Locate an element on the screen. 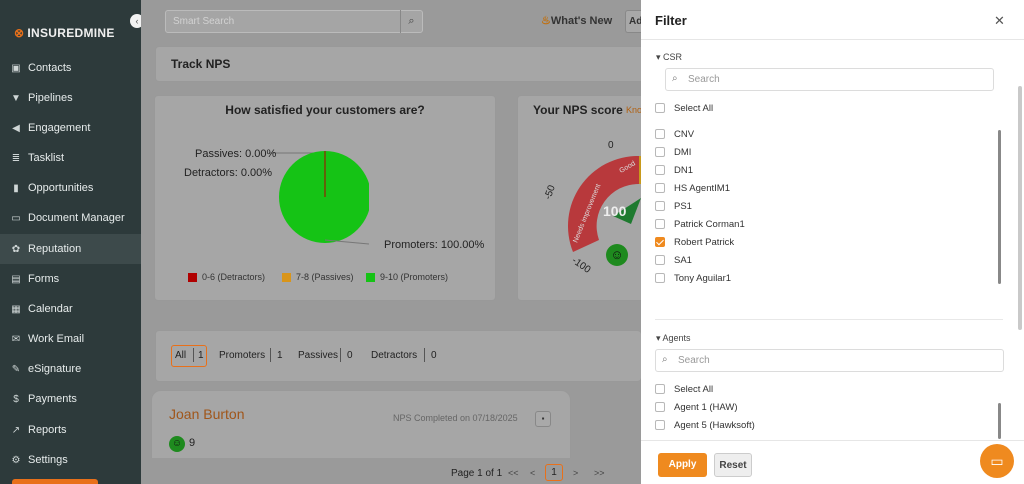 This screenshot has width=1024, height=484. apply-button: Apply is located at coordinates (682, 465).